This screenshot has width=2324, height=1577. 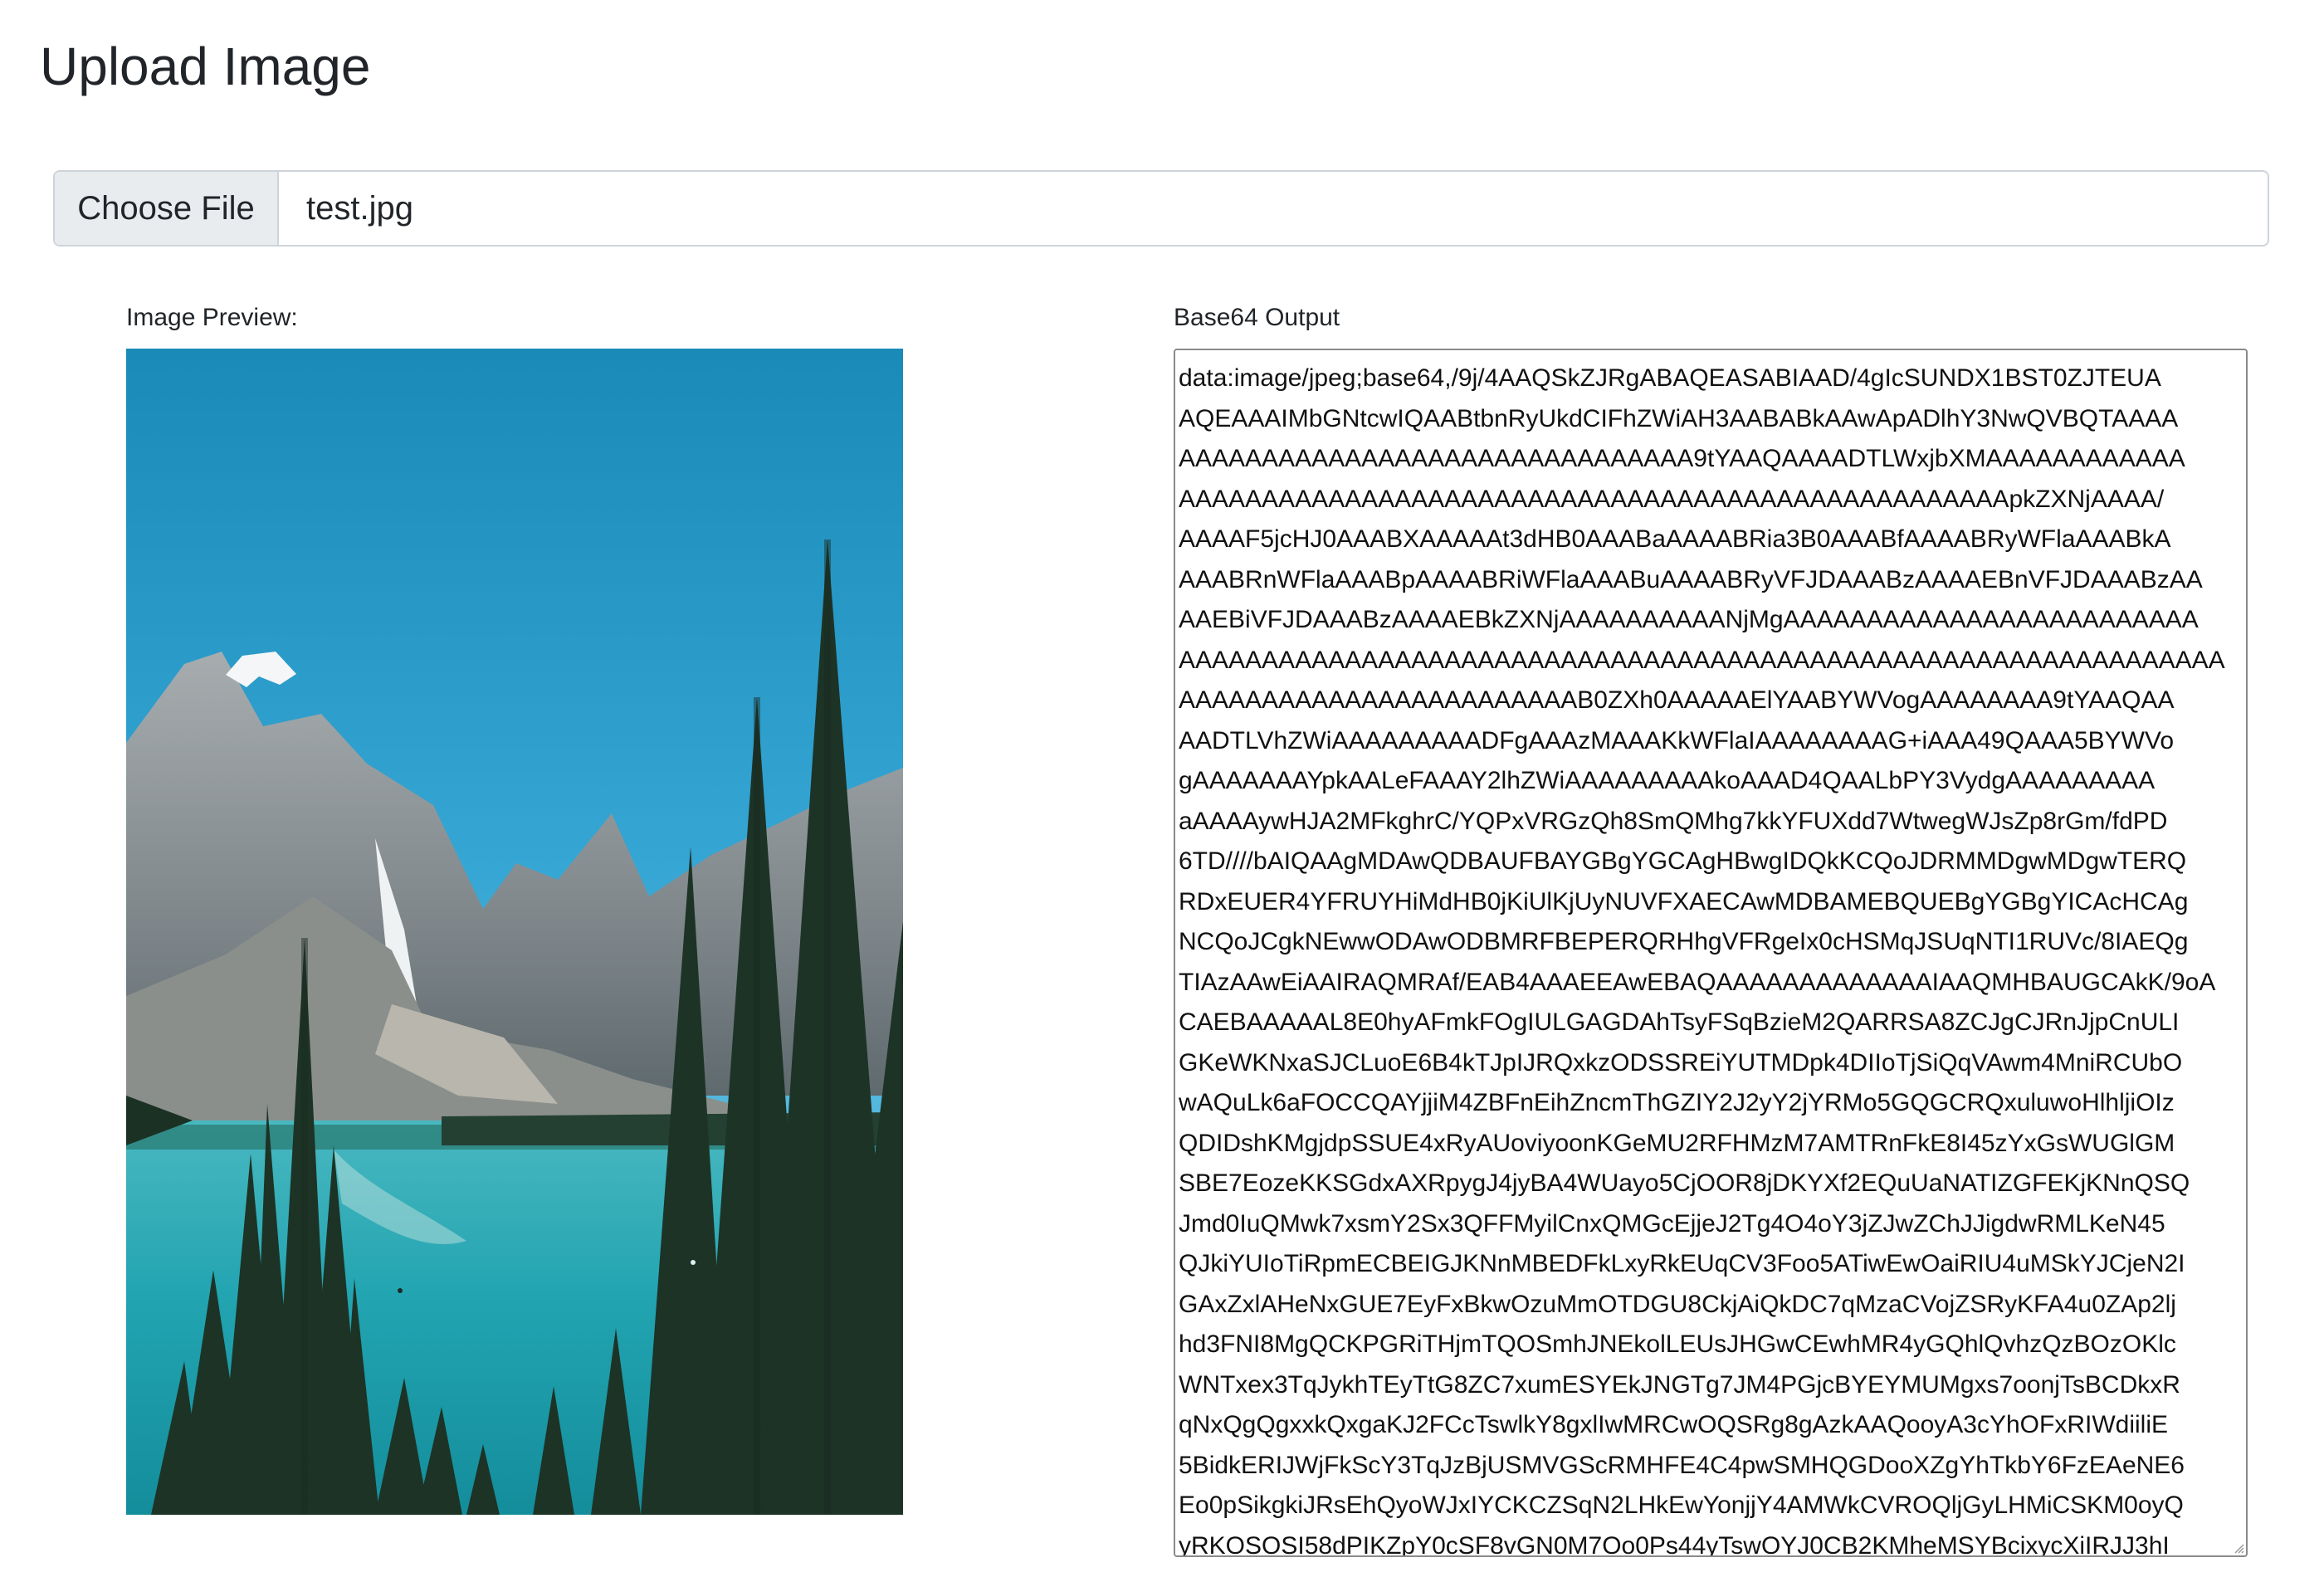 I want to click on image-preview-label: Image Preview:, so click(x=212, y=317).